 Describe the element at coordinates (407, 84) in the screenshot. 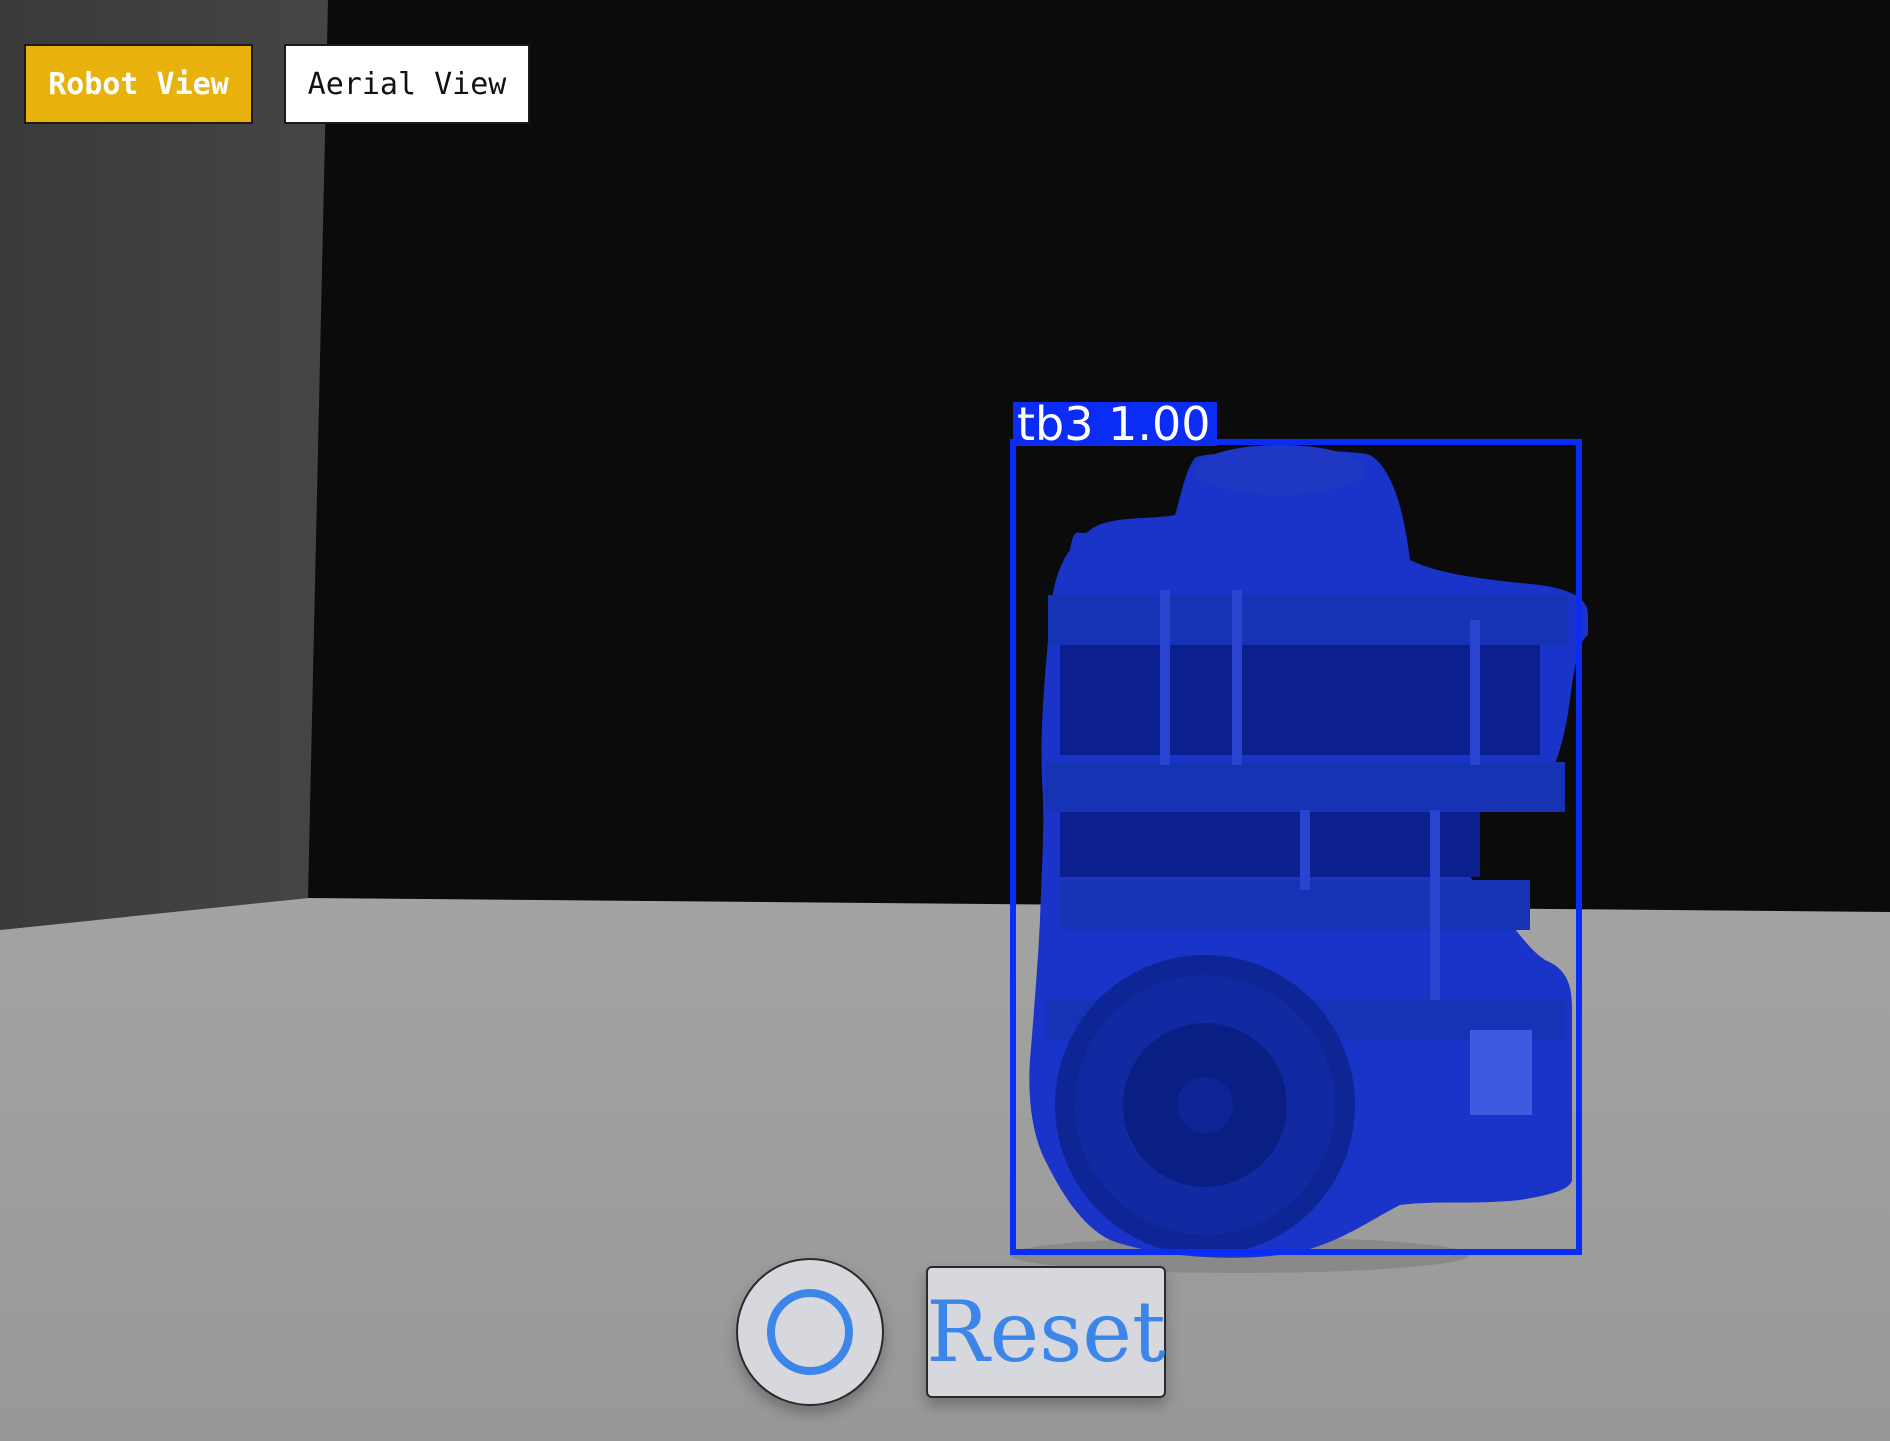

I see `aerial-view-button: Aerial View` at that location.